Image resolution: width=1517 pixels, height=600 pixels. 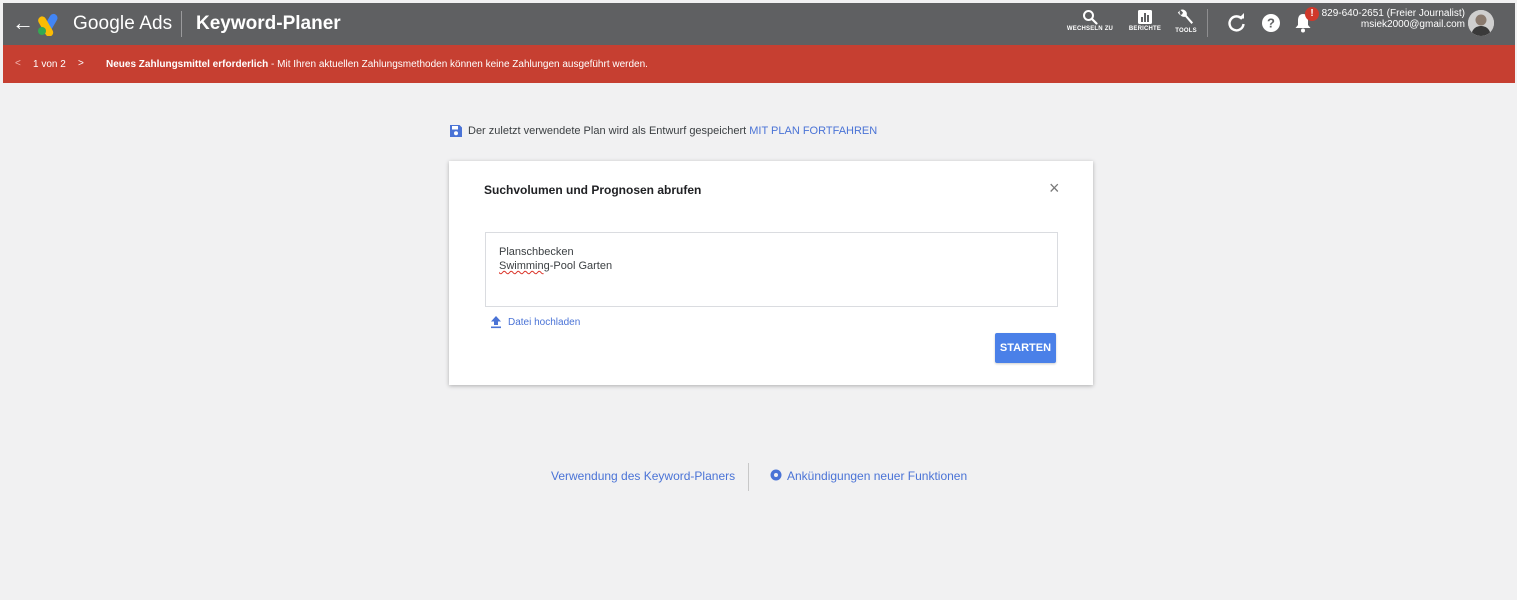 What do you see at coordinates (49, 64) in the screenshot?
I see `alert-pager: 1 von 2` at bounding box center [49, 64].